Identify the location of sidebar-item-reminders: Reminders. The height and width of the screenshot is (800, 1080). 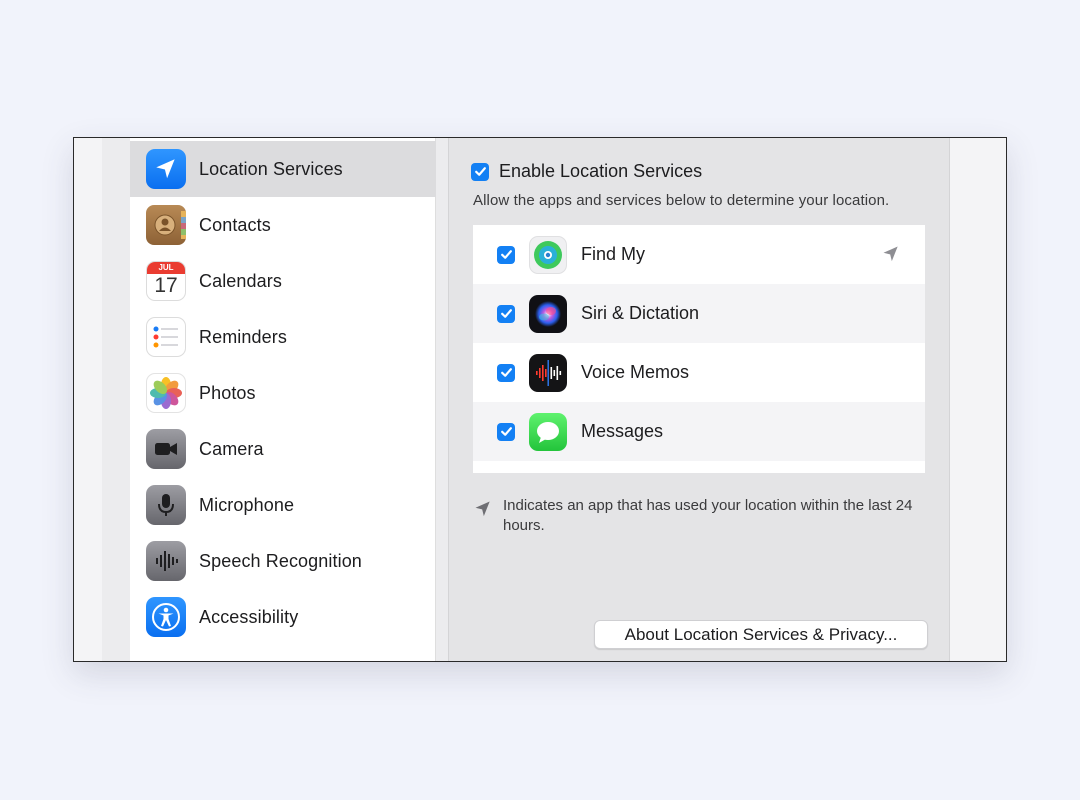
(283, 337).